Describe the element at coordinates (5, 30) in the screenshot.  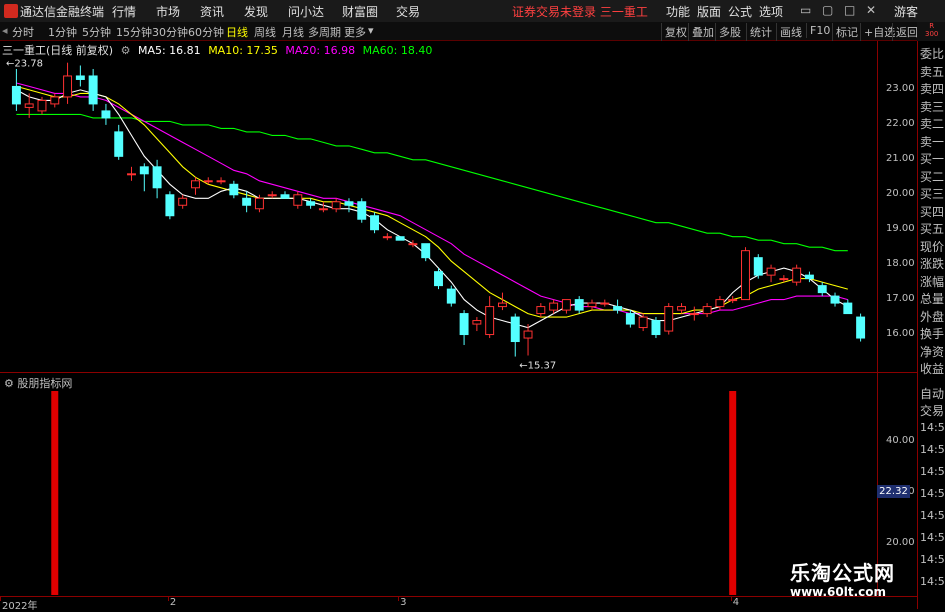
I see `scroll-left-icon: ◂` at that location.